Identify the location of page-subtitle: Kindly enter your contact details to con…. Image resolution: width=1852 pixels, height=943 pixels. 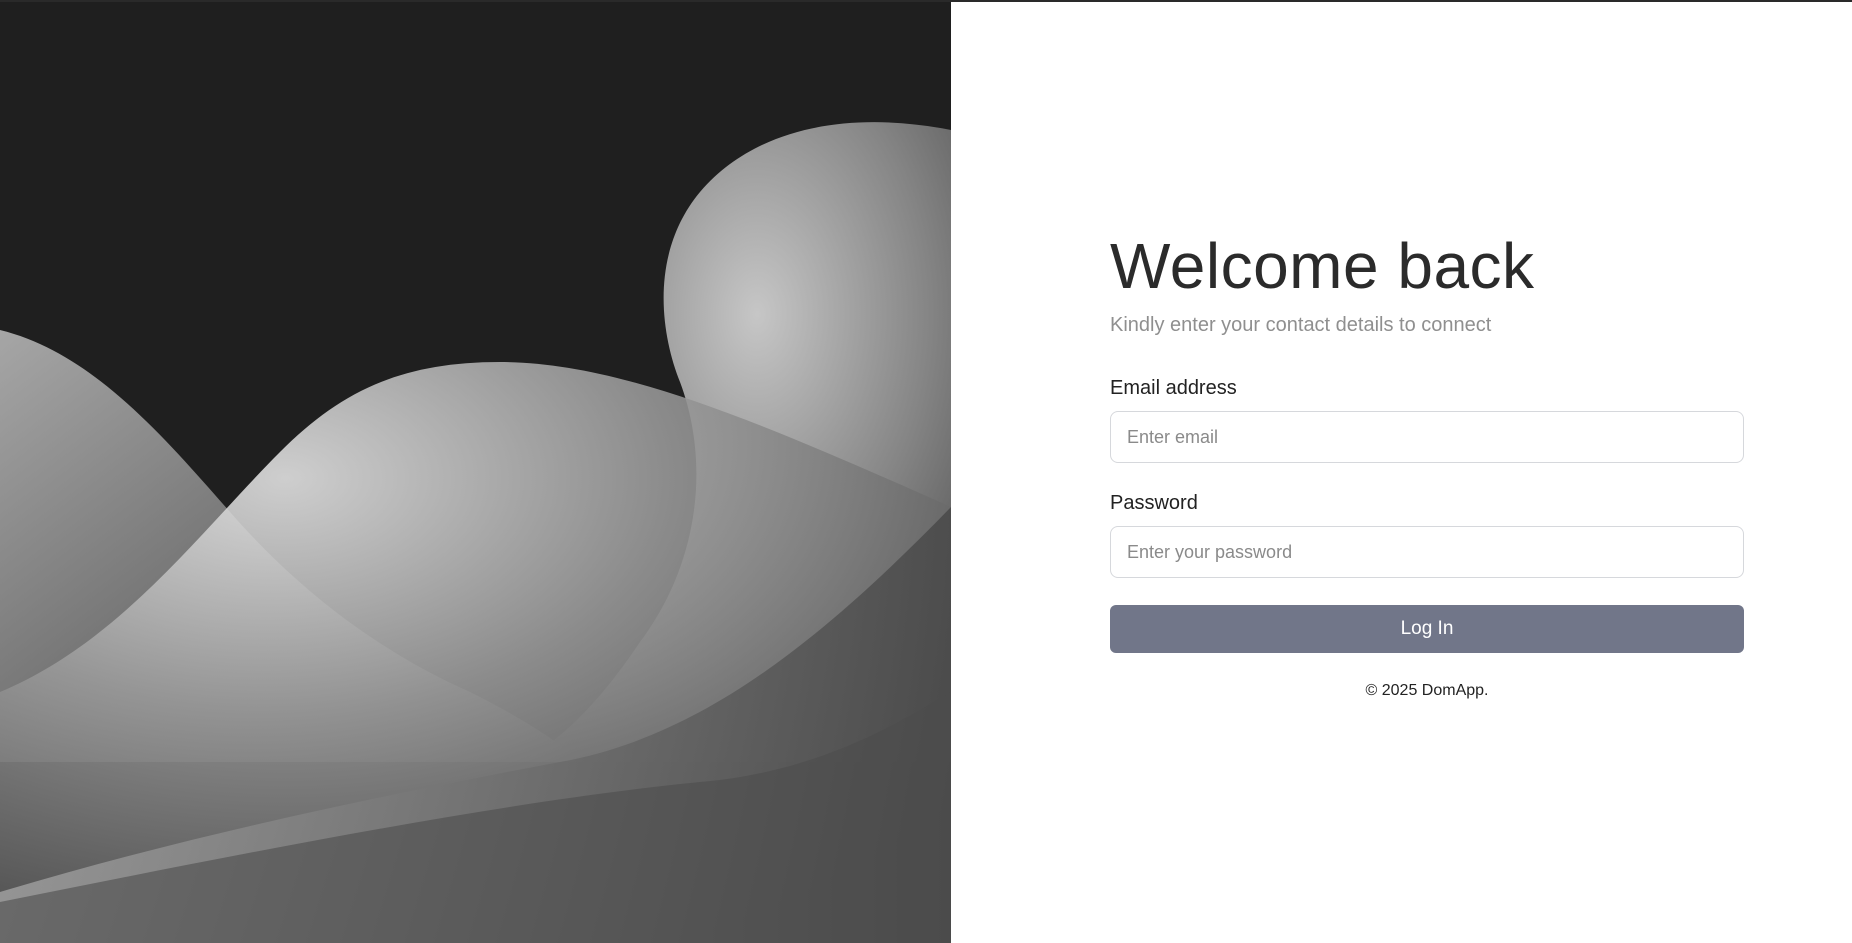
(1301, 325).